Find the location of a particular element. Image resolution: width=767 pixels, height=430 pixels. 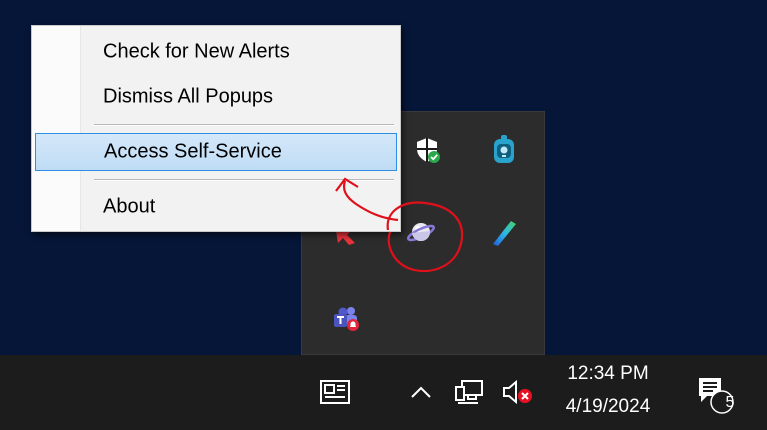

menu-item-dismiss-popups: Dismiss All Popups is located at coordinates (216, 97).